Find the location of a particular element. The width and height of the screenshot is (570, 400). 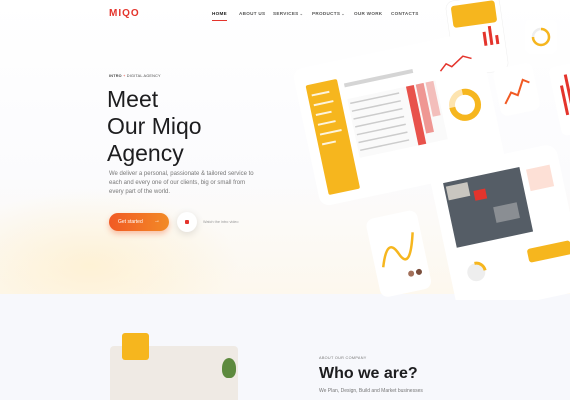

logo: MIQO is located at coordinates (124, 13).